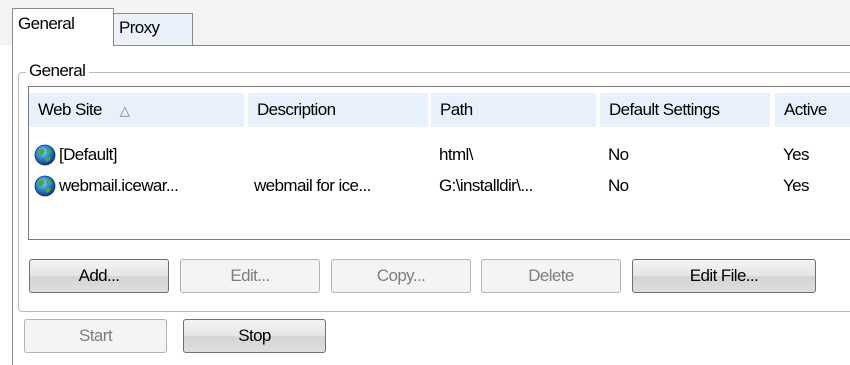 Image resolution: width=850 pixels, height=365 pixels. Describe the element at coordinates (153, 29) in the screenshot. I see `tab-proxy: Proxy` at that location.